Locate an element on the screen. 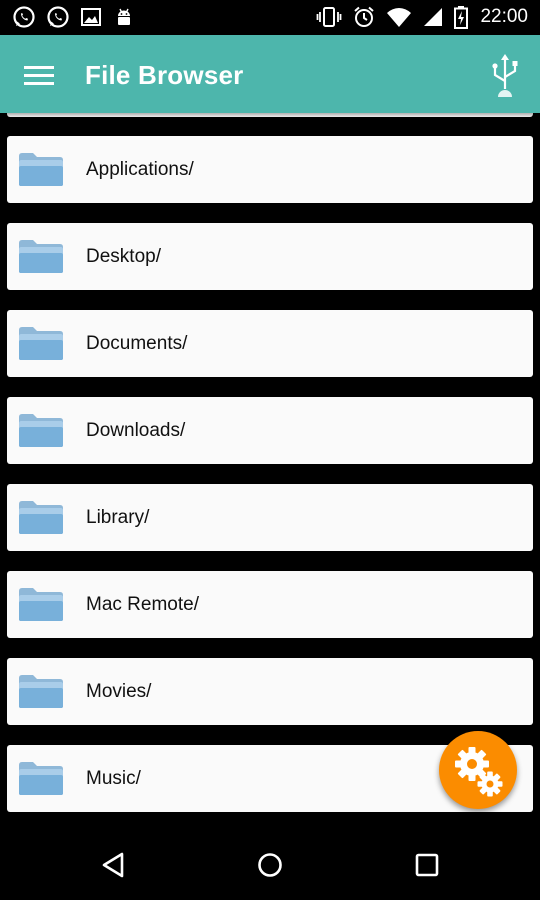  navigation-bar is located at coordinates (270, 862).